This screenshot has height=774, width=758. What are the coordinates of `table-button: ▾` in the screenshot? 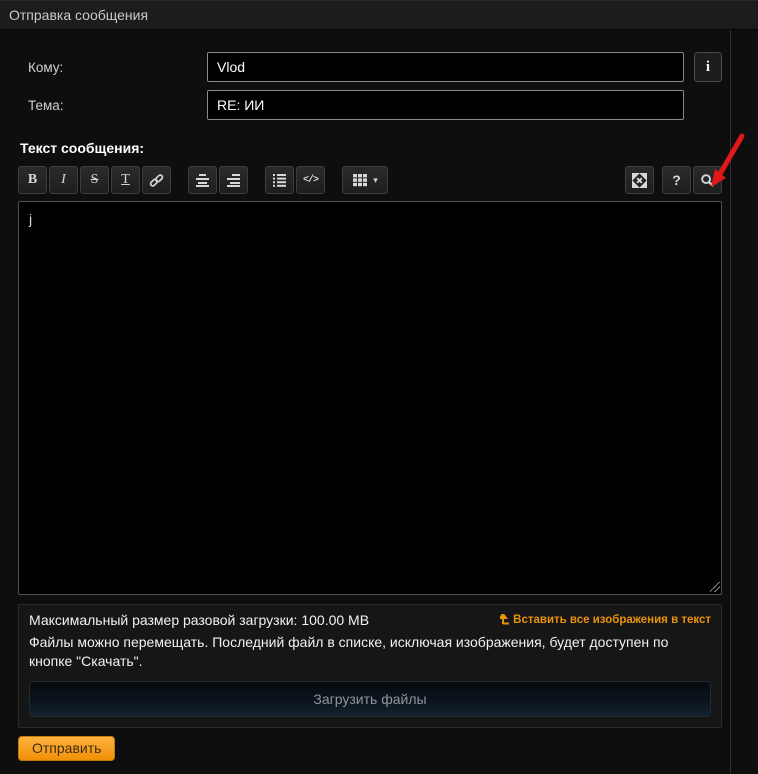 It's located at (365, 180).